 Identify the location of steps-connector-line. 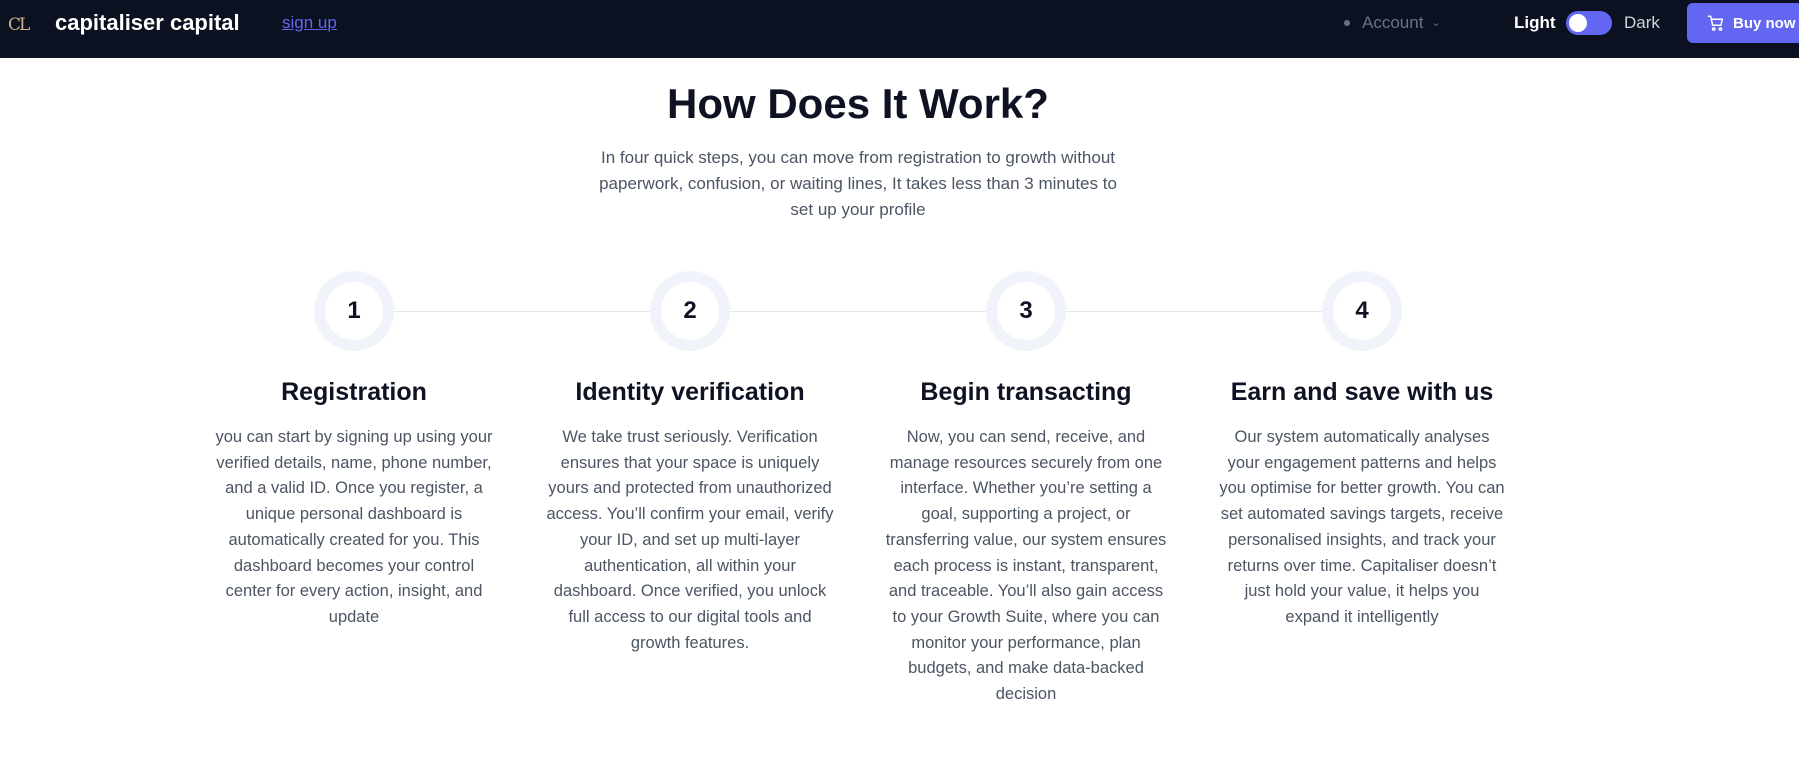
(859, 311).